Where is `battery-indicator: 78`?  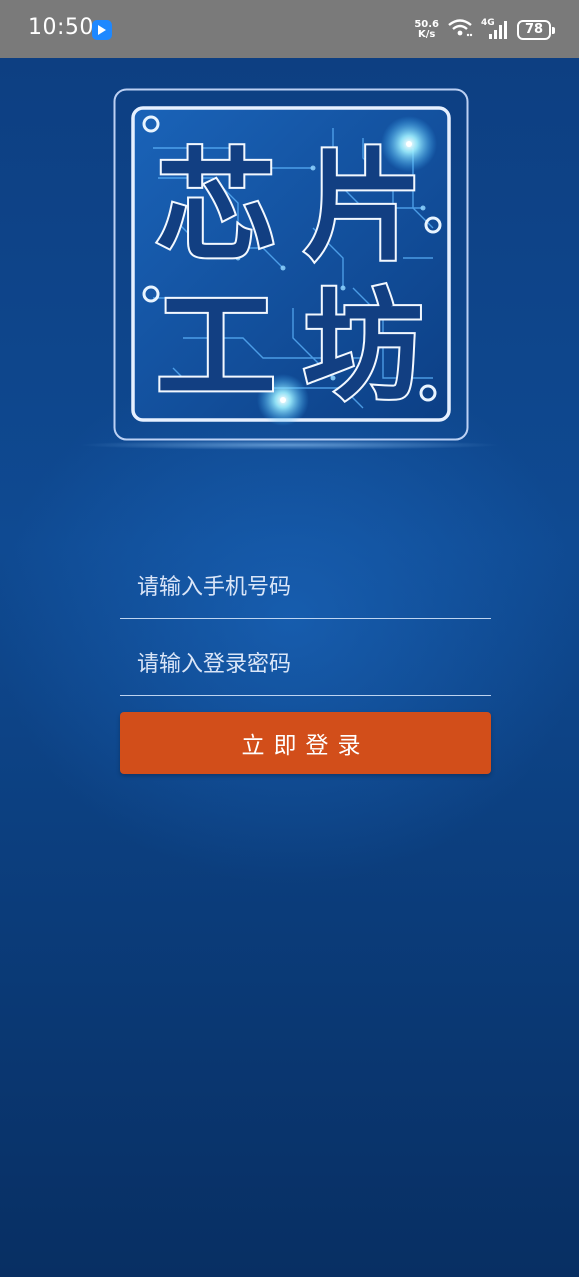
battery-indicator: 78 is located at coordinates (536, 30).